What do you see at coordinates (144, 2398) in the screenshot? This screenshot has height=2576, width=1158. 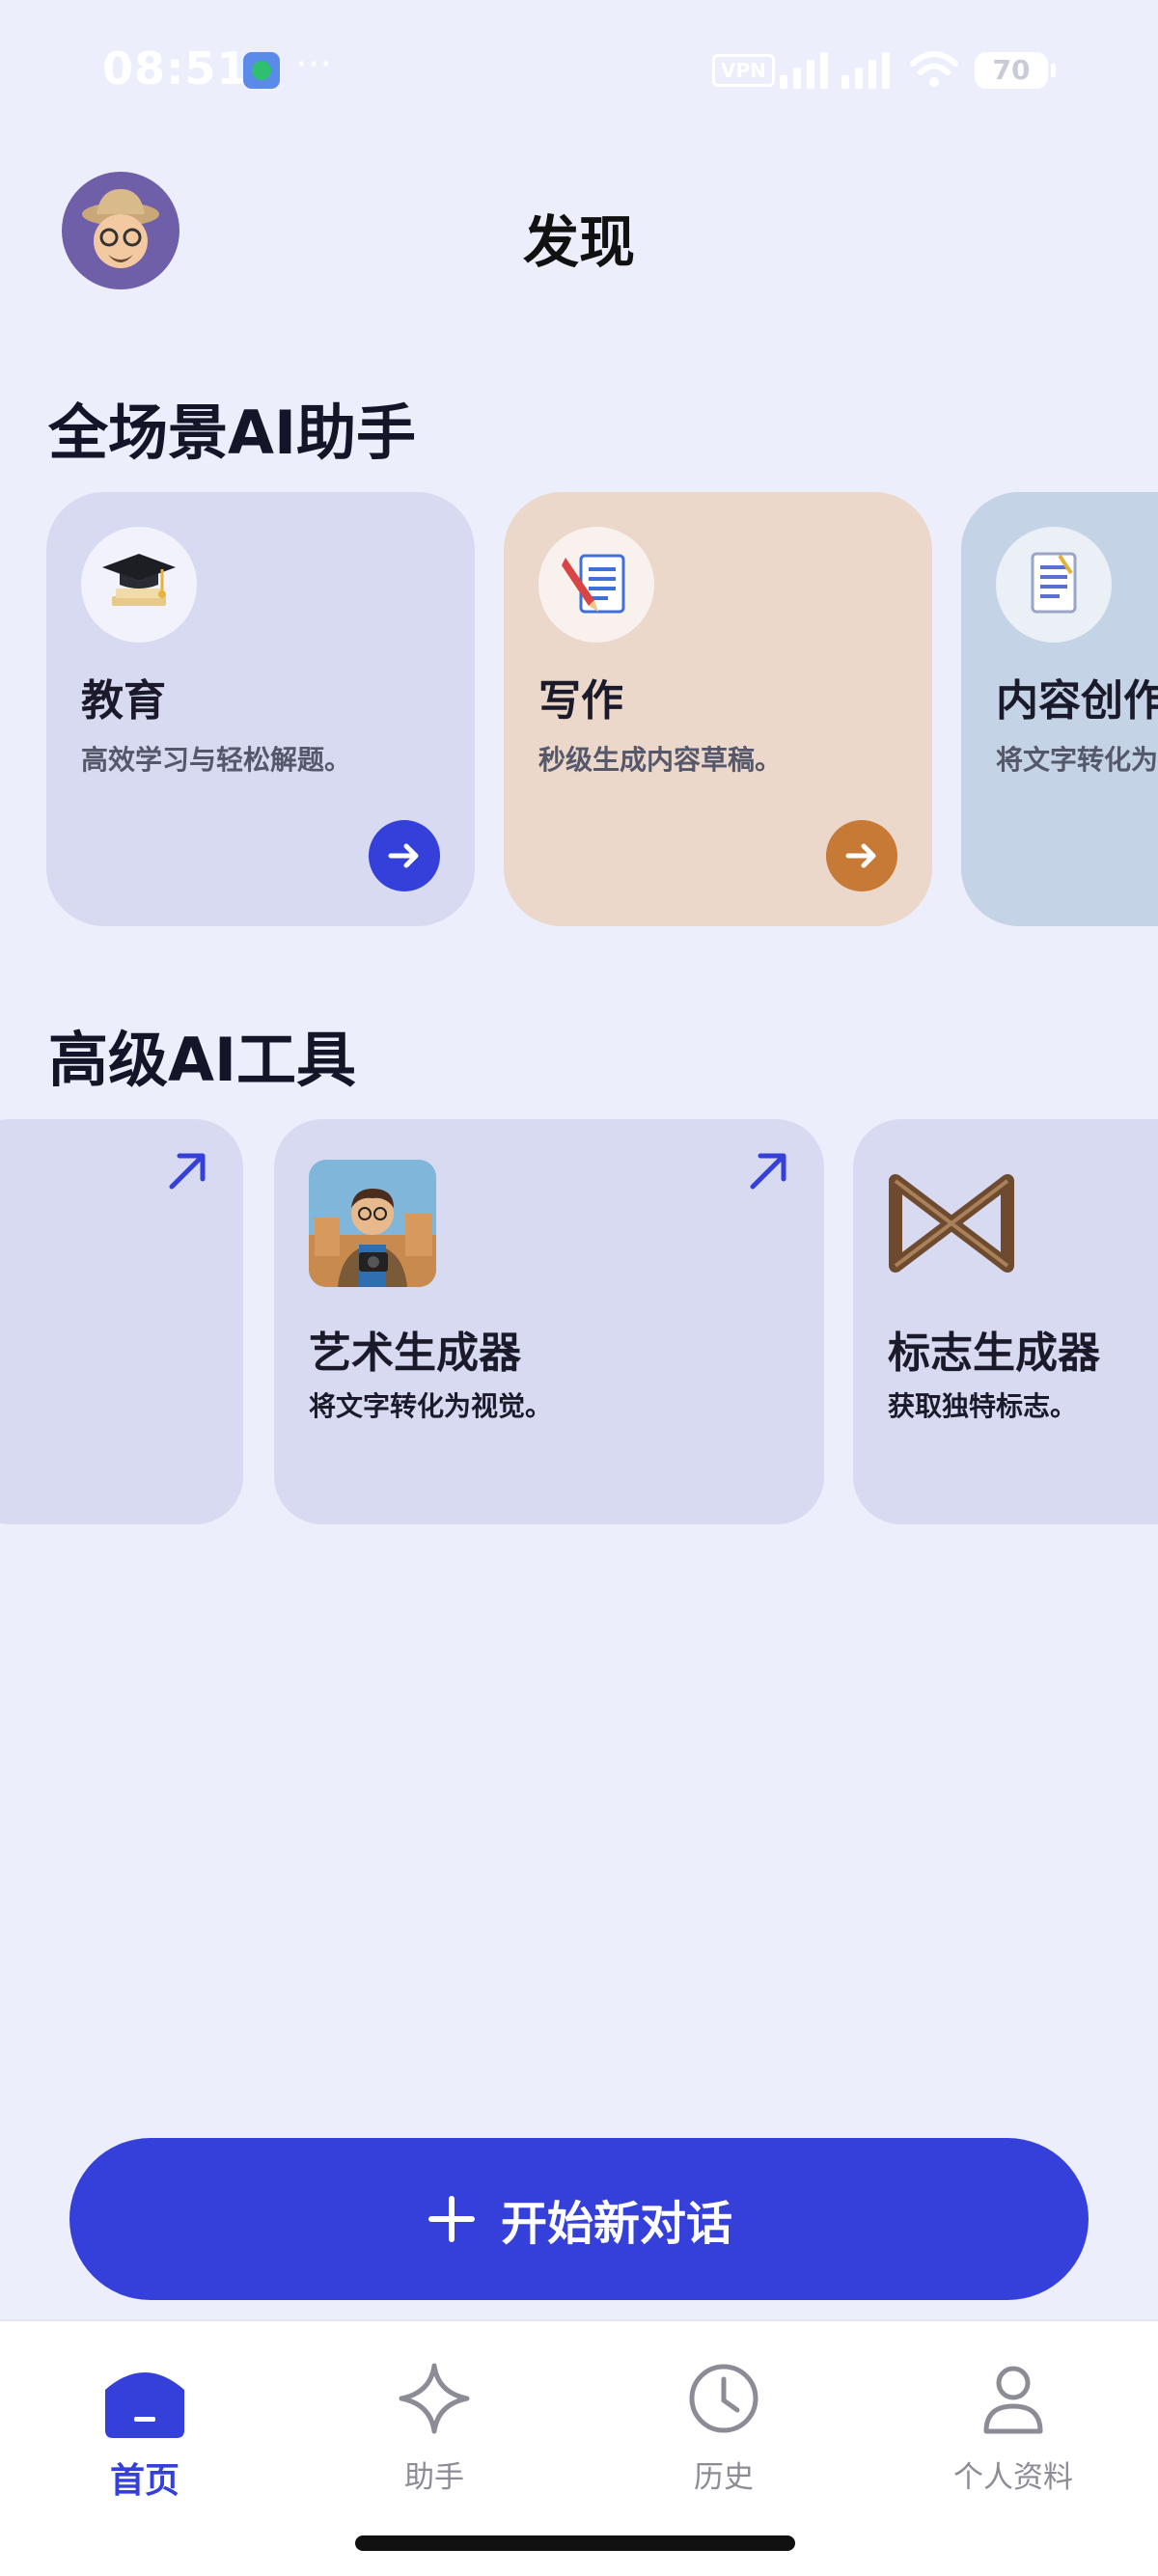 I see `home-icon` at bounding box center [144, 2398].